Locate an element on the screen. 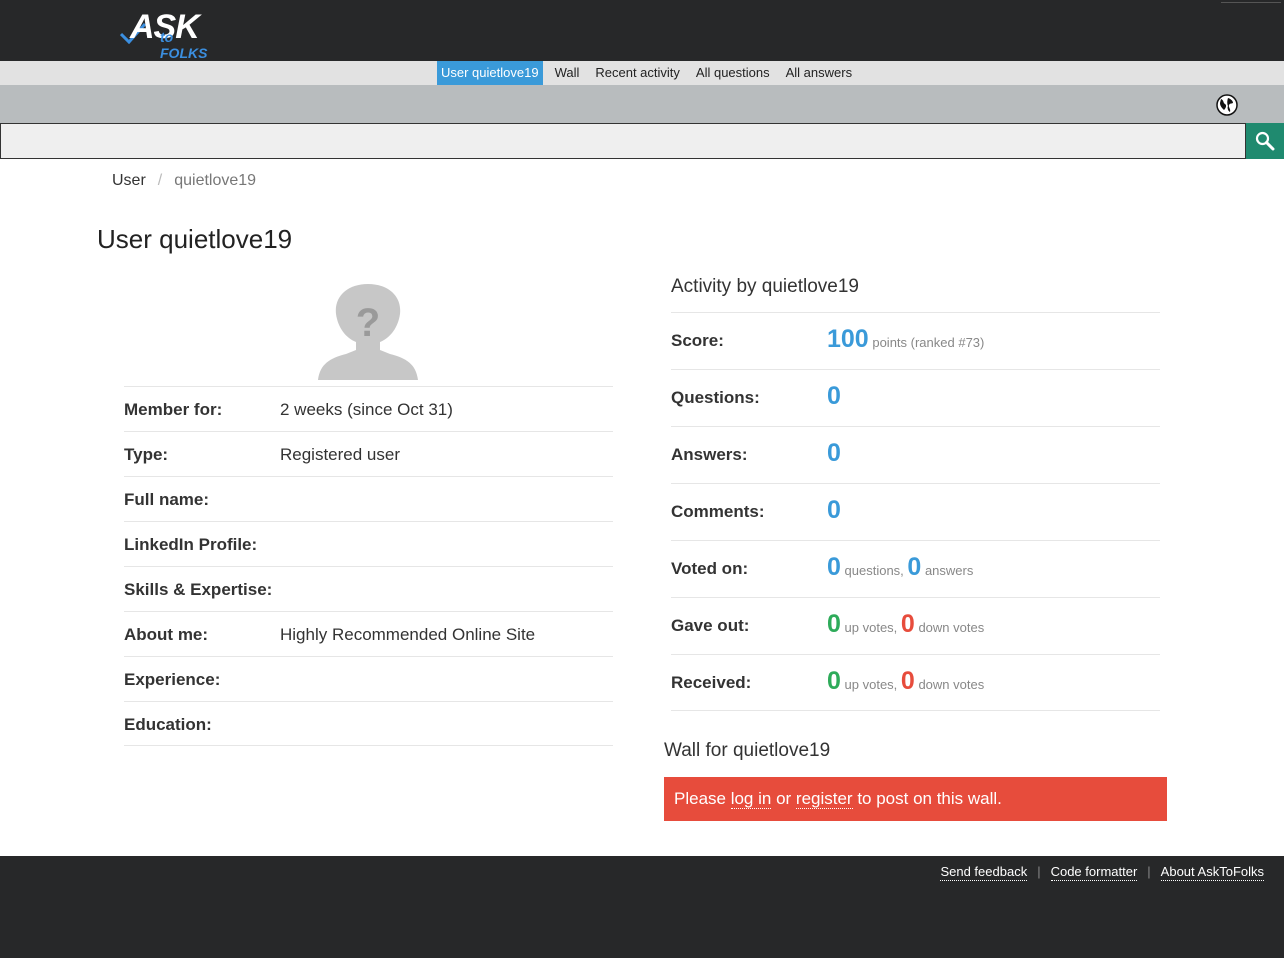  footer-link-about: About AskToFolks is located at coordinates (1212, 872).